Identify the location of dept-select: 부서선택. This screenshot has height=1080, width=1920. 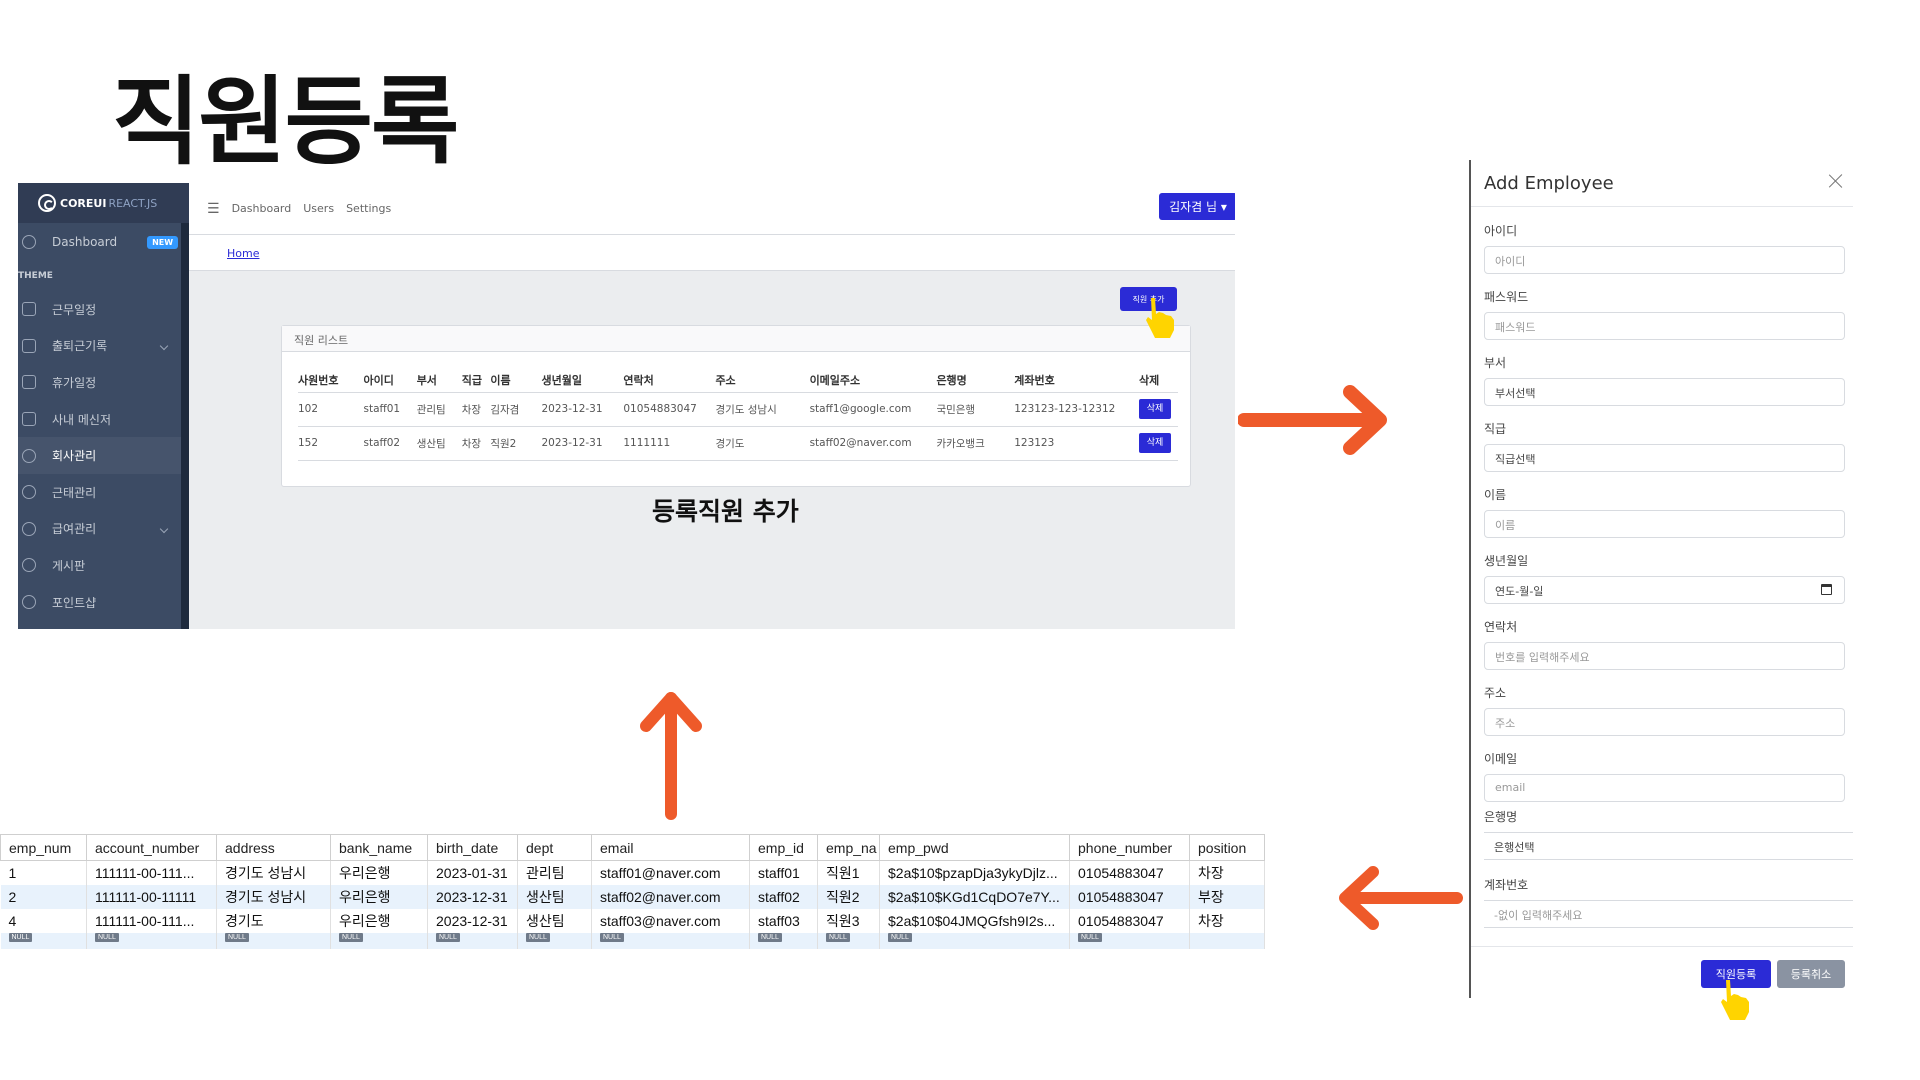
(1664, 392).